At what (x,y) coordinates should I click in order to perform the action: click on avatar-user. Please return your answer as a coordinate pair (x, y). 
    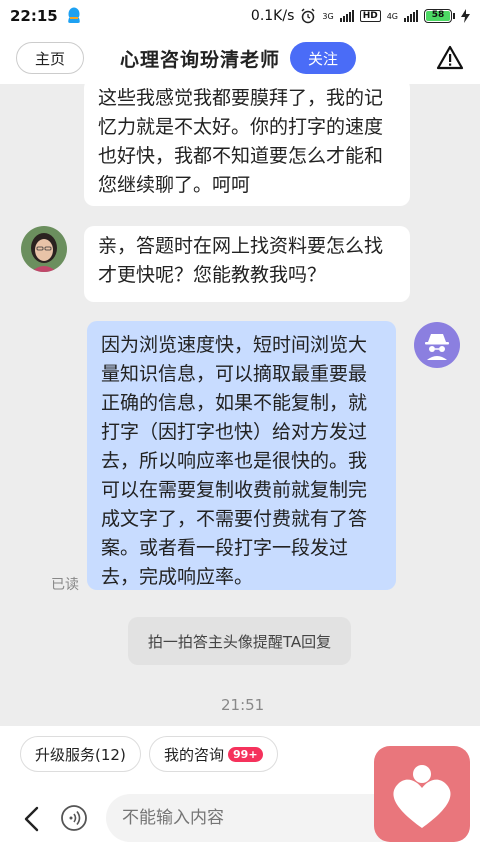
    Looking at the image, I should click on (437, 345).